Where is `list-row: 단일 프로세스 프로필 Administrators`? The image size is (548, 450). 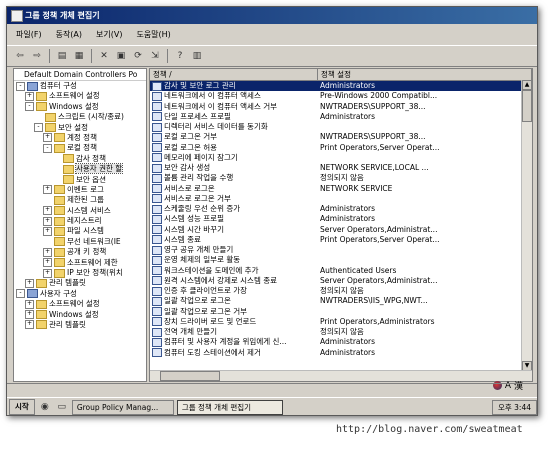 list-row: 단일 프로세스 프로필 Administrators is located at coordinates (341, 117).